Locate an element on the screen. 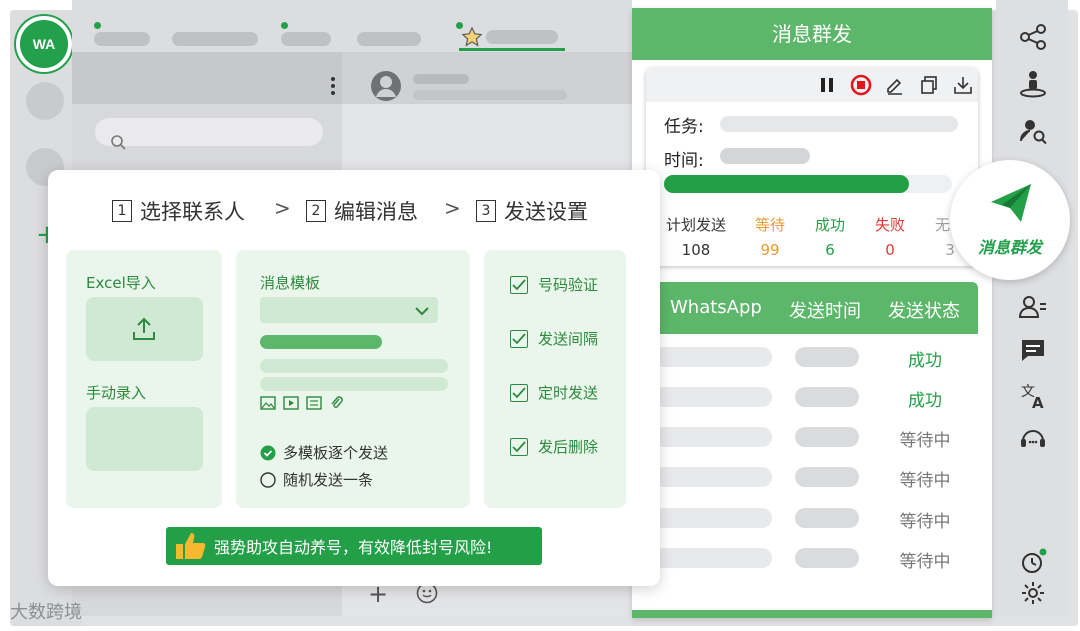 This screenshot has width=1080, height=631. check-label: 号码验证 is located at coordinates (568, 285).